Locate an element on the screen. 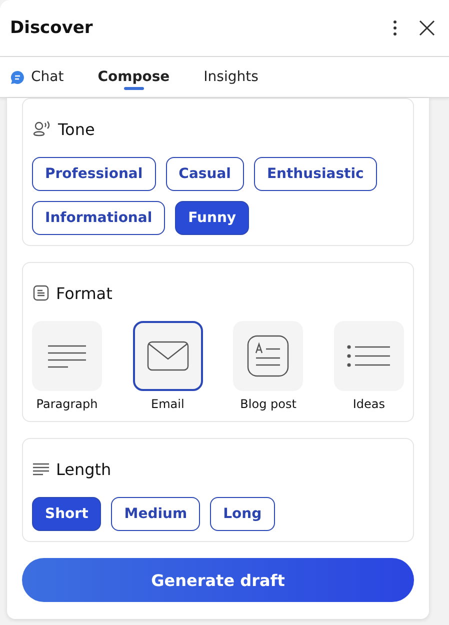 Image resolution: width=449 pixels, height=625 pixels. panel-title: Discover is located at coordinates (52, 28).